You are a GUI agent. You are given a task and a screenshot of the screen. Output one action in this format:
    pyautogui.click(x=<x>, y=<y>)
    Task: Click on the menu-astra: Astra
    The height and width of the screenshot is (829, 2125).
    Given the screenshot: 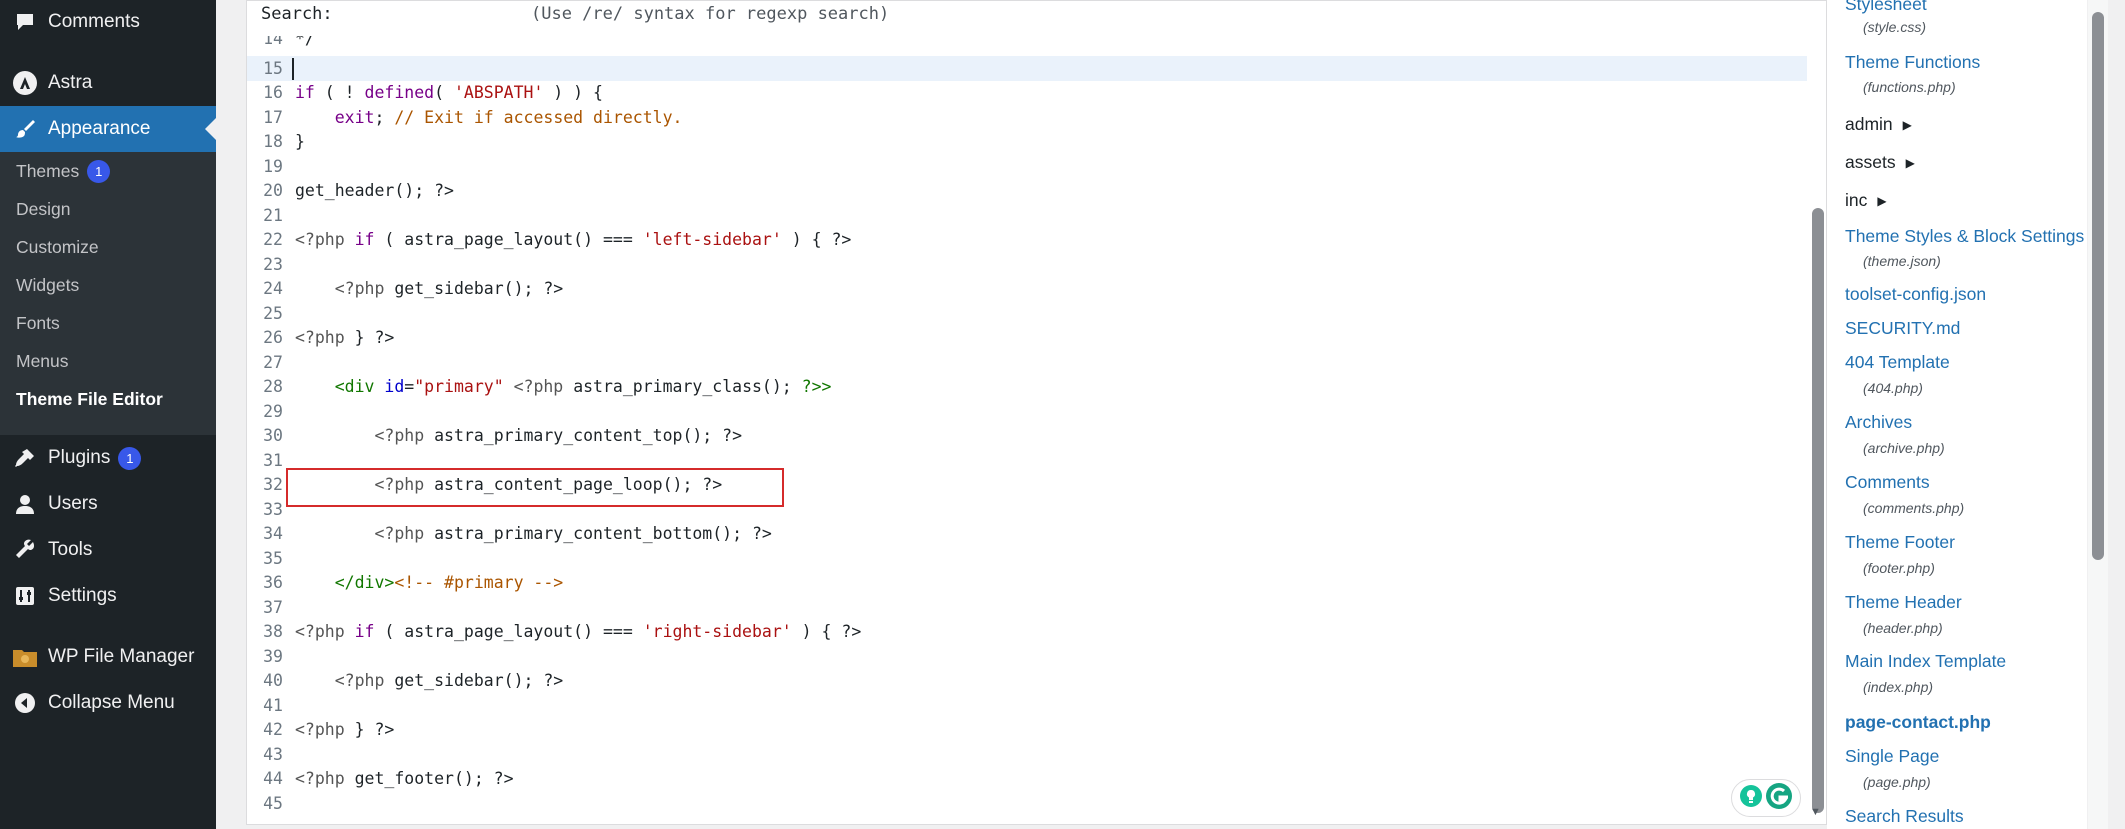 What is the action you would take?
    pyautogui.click(x=108, y=83)
    